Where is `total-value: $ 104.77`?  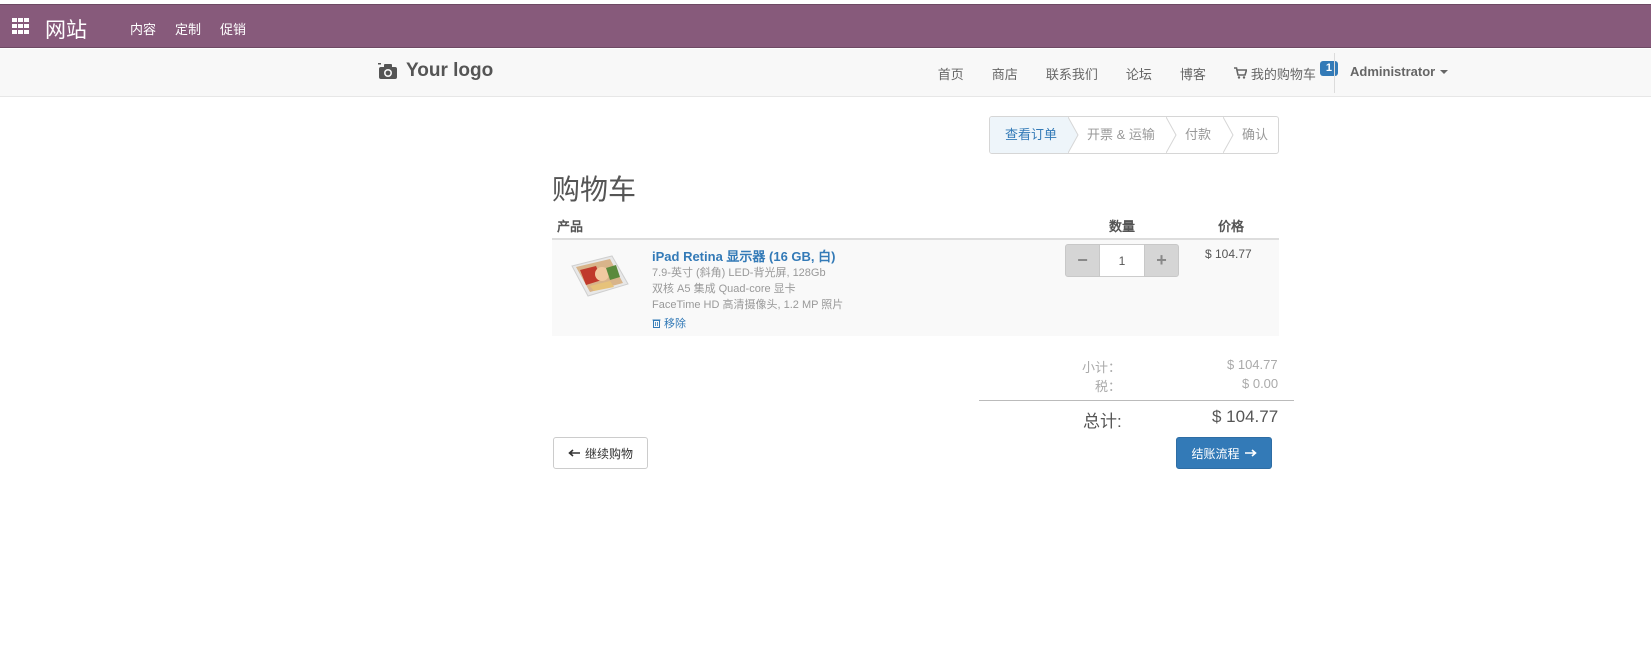 total-value: $ 104.77 is located at coordinates (1245, 416).